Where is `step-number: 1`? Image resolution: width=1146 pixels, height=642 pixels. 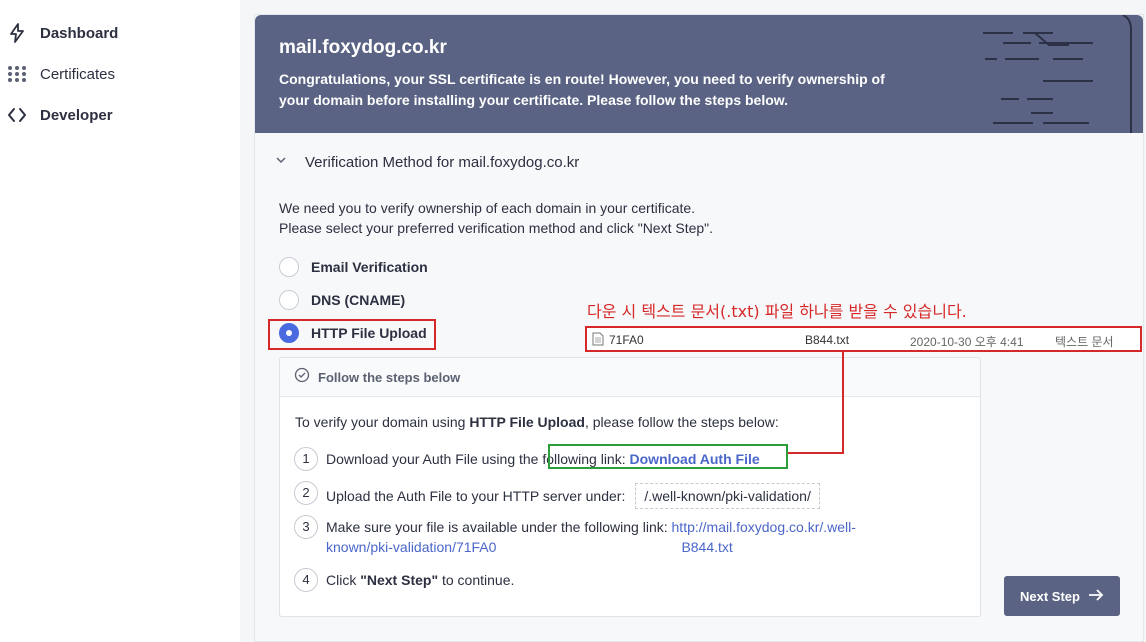 step-number: 1 is located at coordinates (306, 459).